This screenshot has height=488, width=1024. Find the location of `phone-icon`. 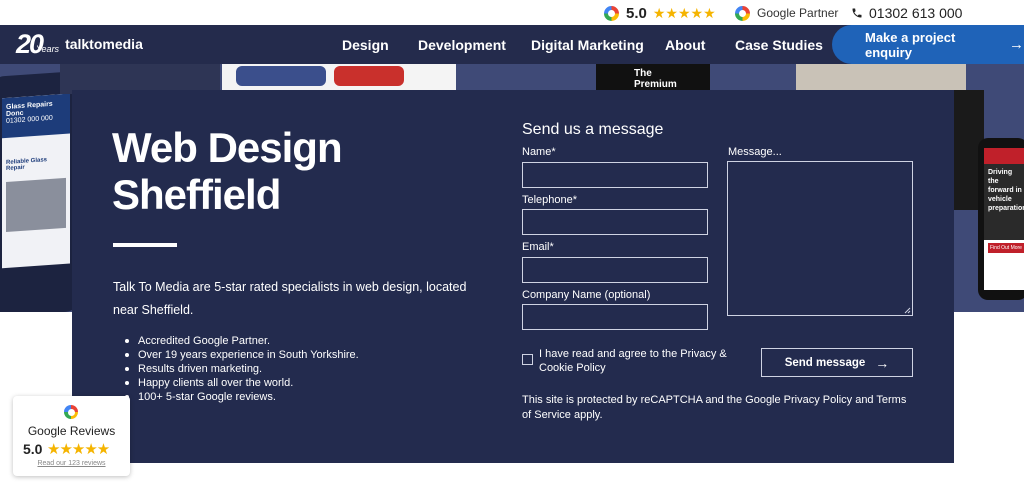

phone-icon is located at coordinates (857, 13).